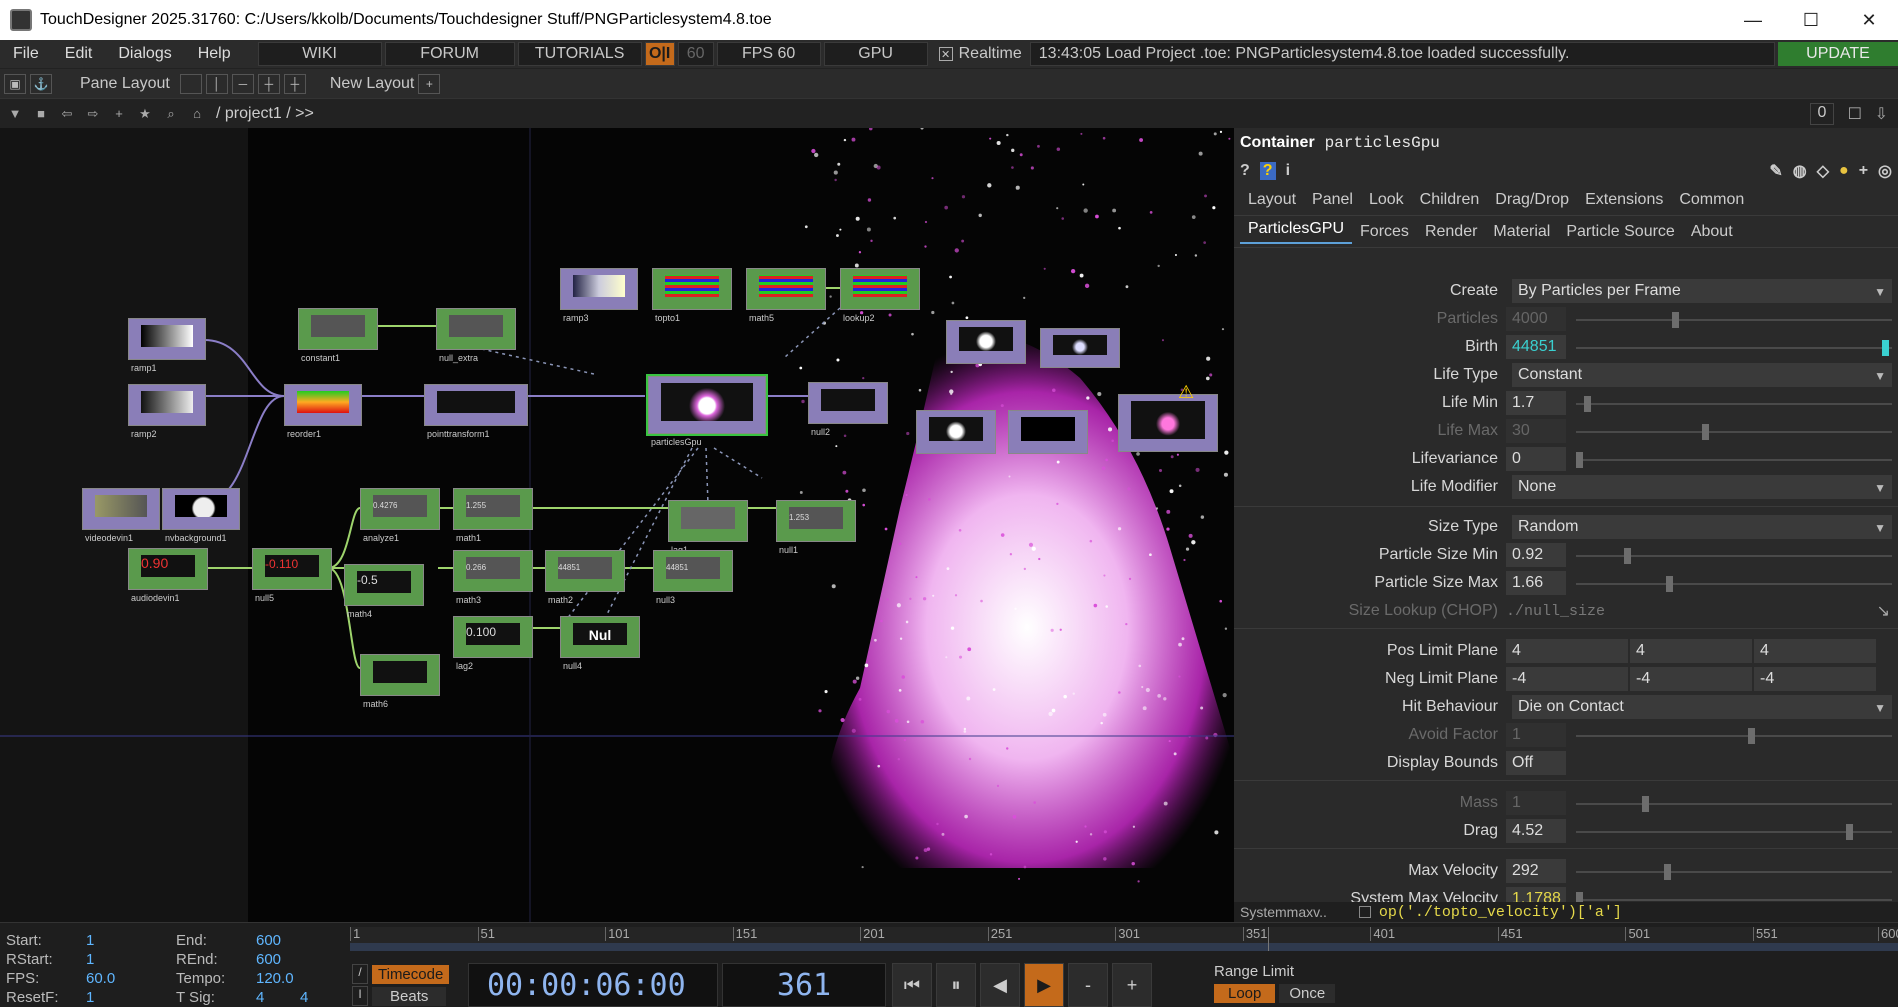  I want to click on node-render-b, so click(1080, 348).